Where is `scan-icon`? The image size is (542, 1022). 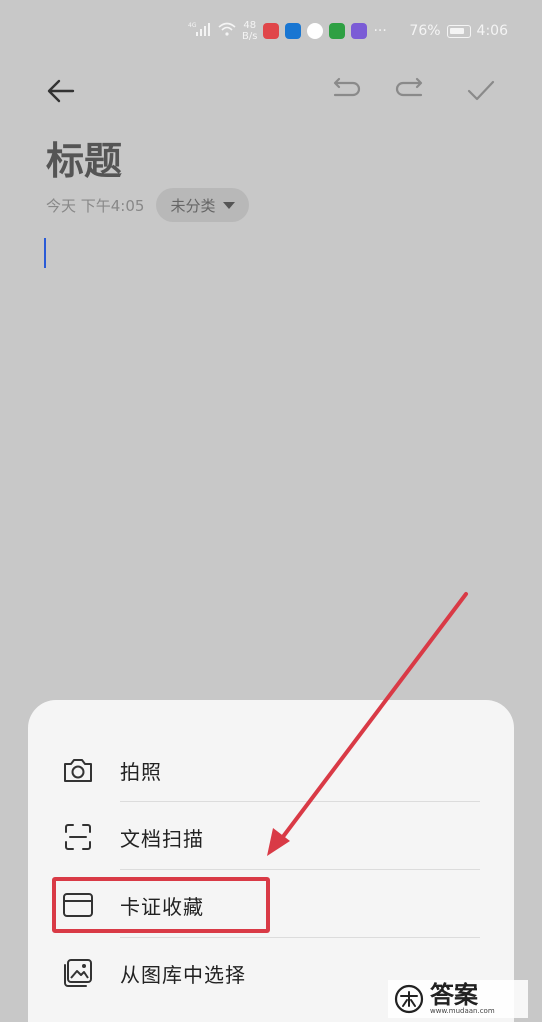
scan-icon is located at coordinates (78, 837).